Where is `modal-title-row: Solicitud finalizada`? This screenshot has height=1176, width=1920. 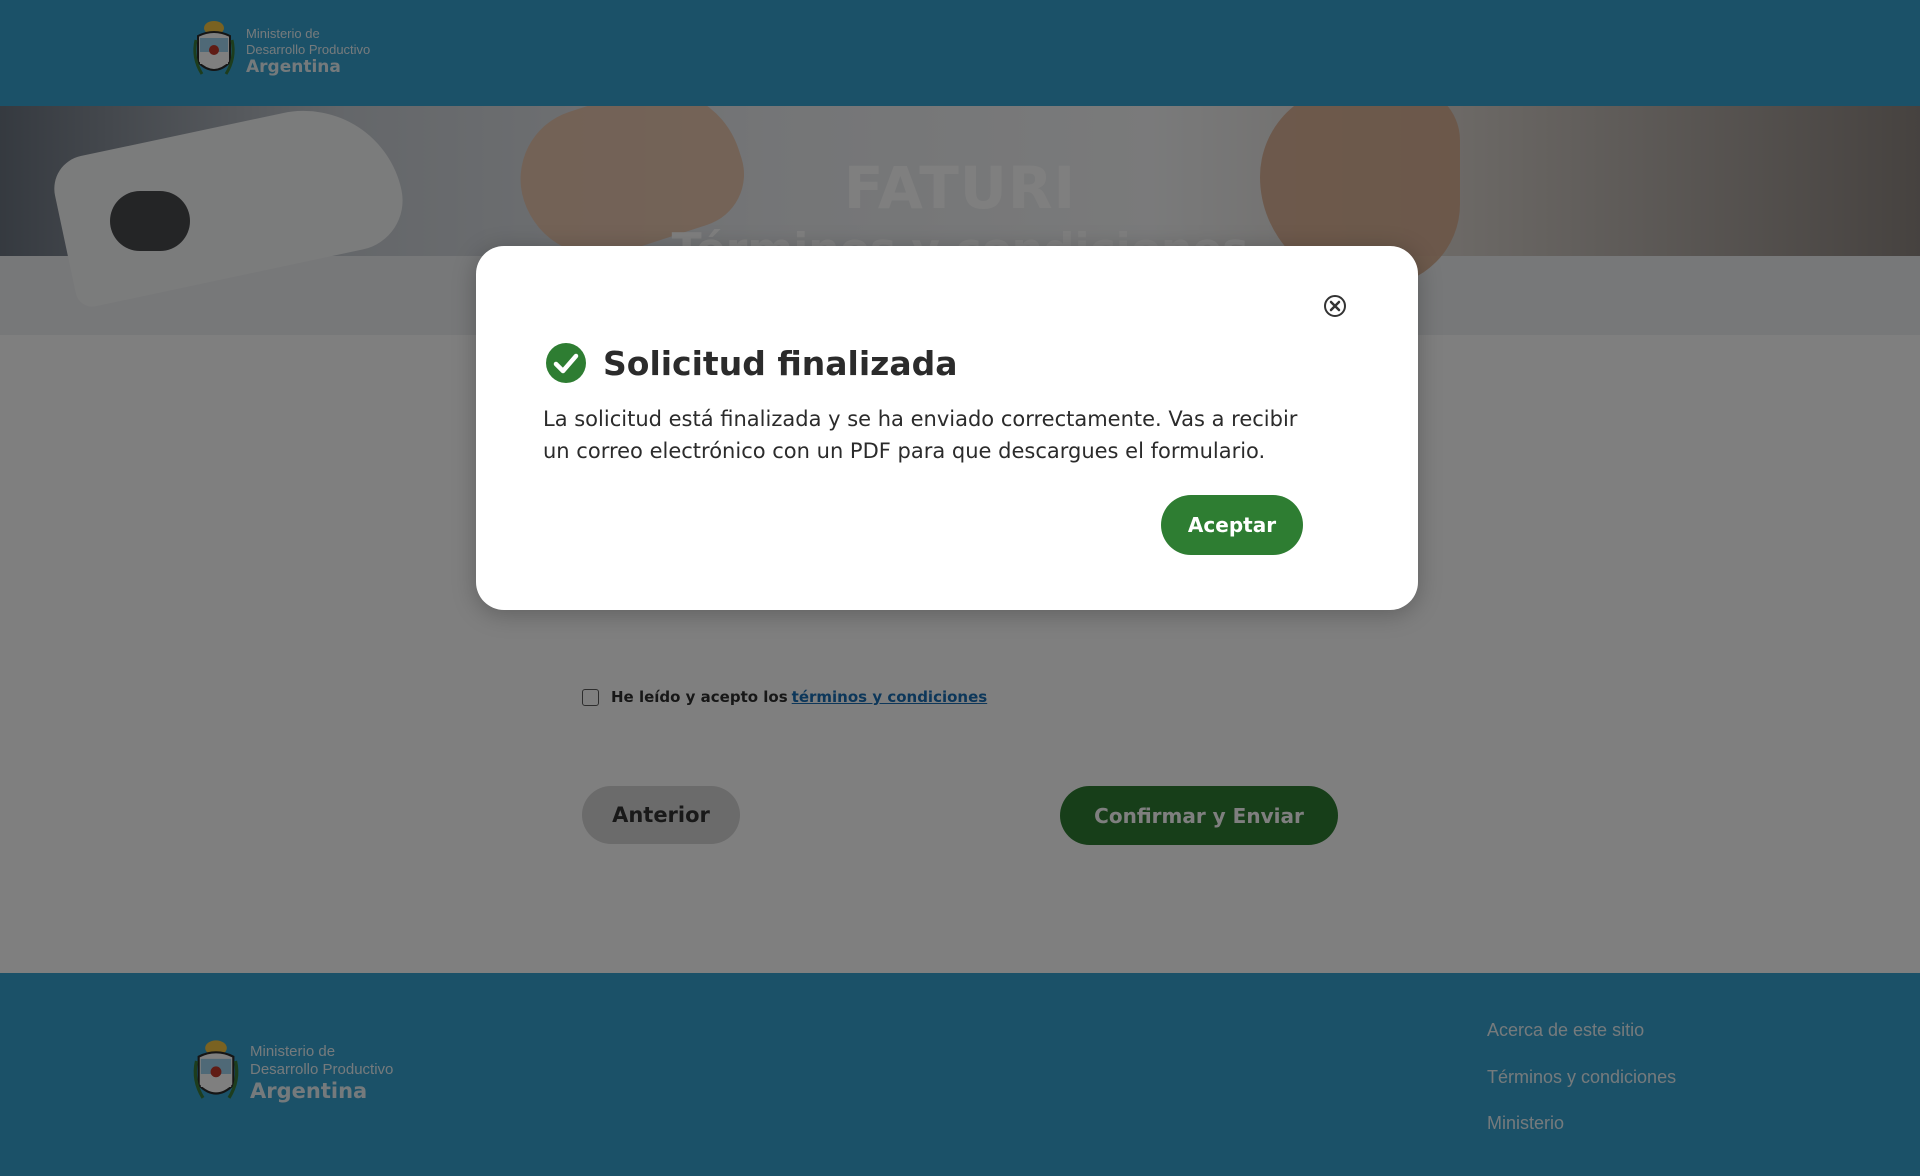
modal-title-row: Solicitud finalizada is located at coordinates (751, 363).